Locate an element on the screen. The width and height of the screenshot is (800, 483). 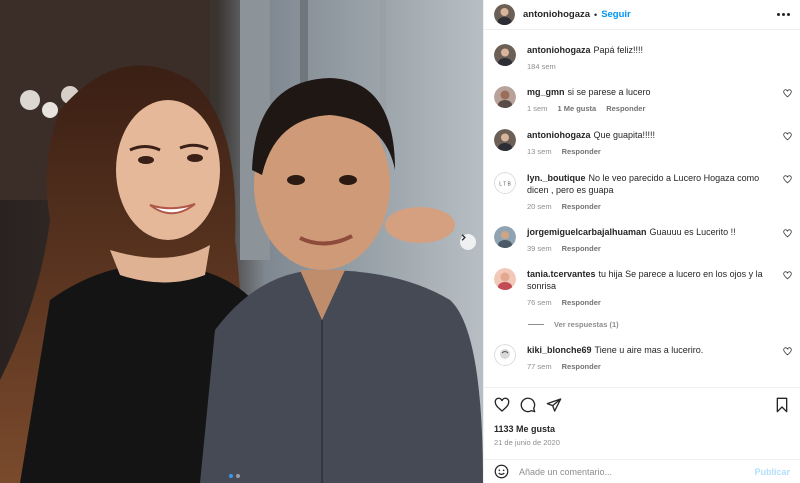
post-date: 21 de junio de 2020 is located at coordinates (527, 442).